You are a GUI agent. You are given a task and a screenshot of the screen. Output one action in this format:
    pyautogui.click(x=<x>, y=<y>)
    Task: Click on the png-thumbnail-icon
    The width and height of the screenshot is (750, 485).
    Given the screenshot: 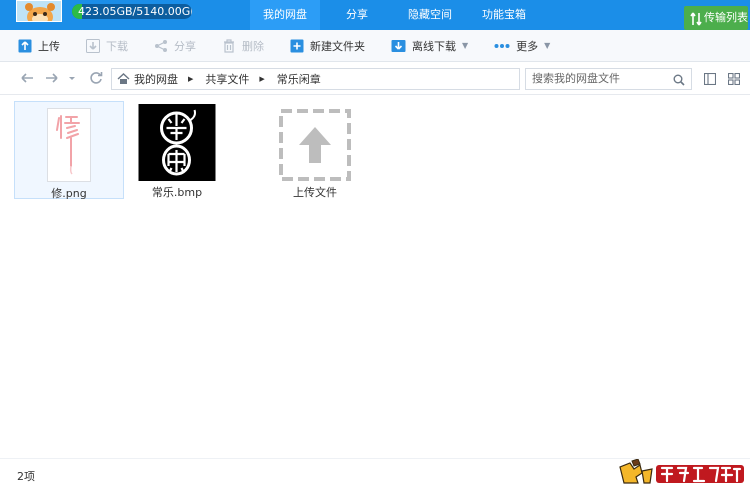 What is the action you would take?
    pyautogui.click(x=69, y=146)
    